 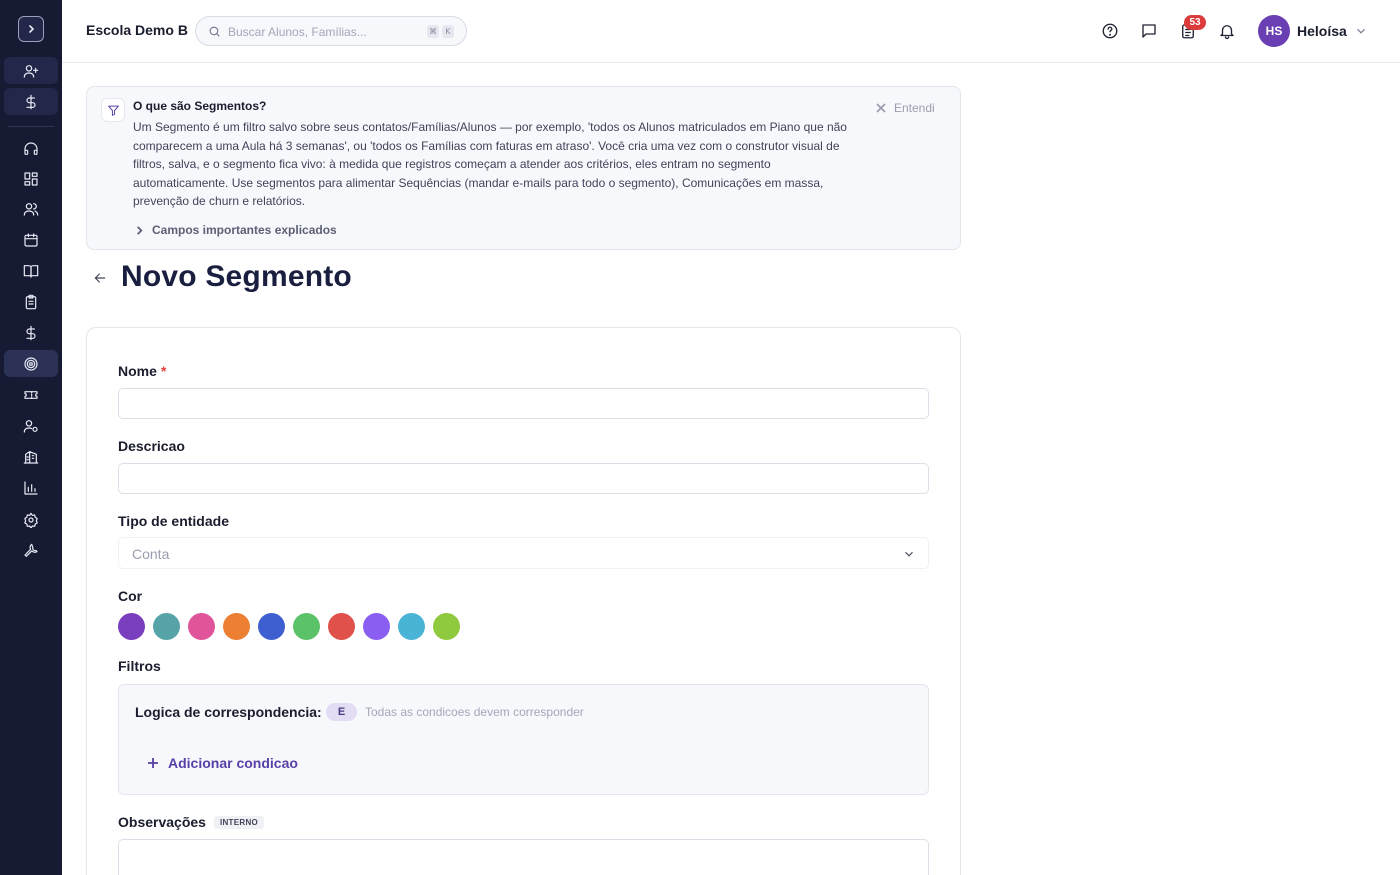 I want to click on description-input, so click(x=523, y=478).